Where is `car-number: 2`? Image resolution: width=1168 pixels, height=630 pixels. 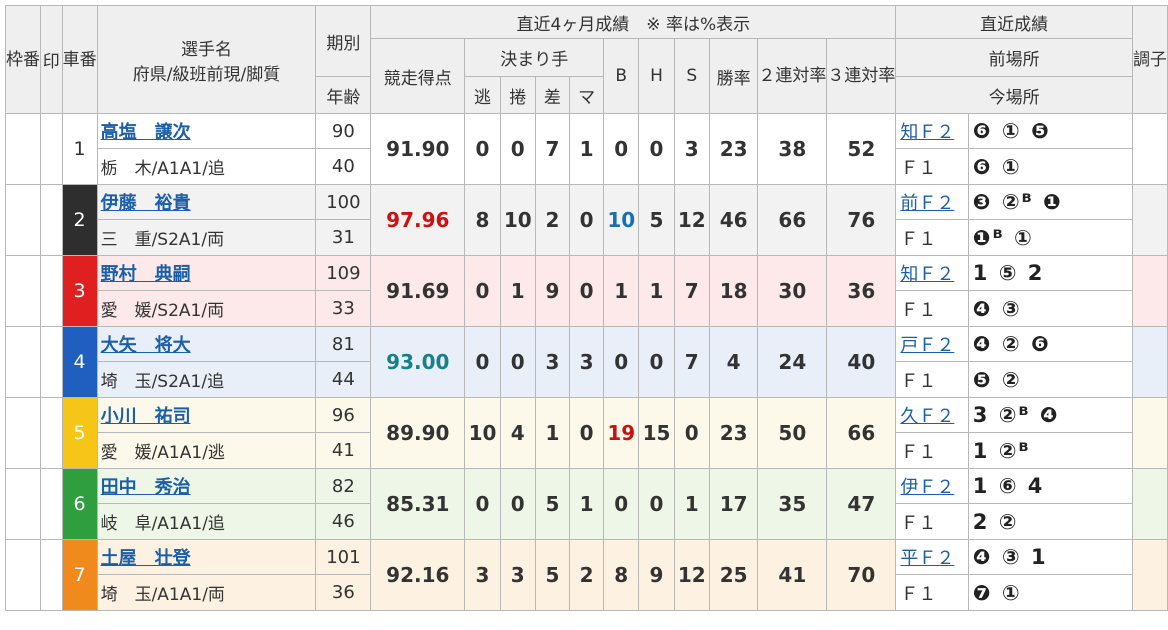
car-number: 2 is located at coordinates (79, 220).